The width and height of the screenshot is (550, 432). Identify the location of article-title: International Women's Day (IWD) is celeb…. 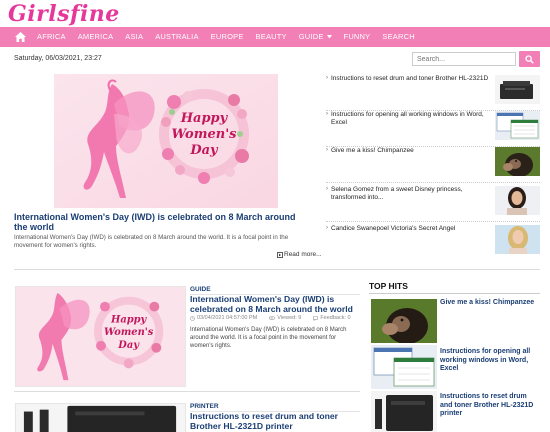
(275, 304).